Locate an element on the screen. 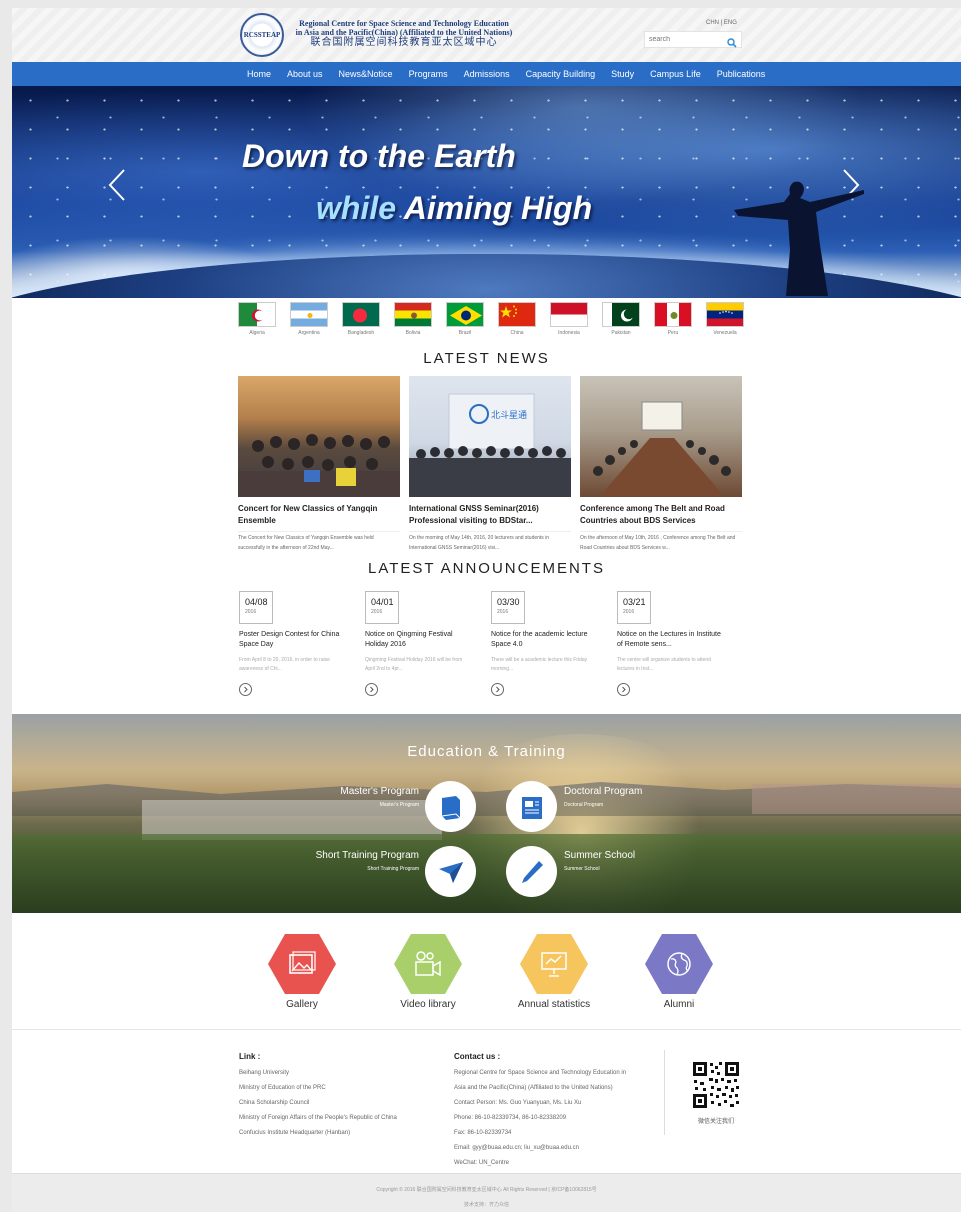  news-photo-concert is located at coordinates (319, 436).